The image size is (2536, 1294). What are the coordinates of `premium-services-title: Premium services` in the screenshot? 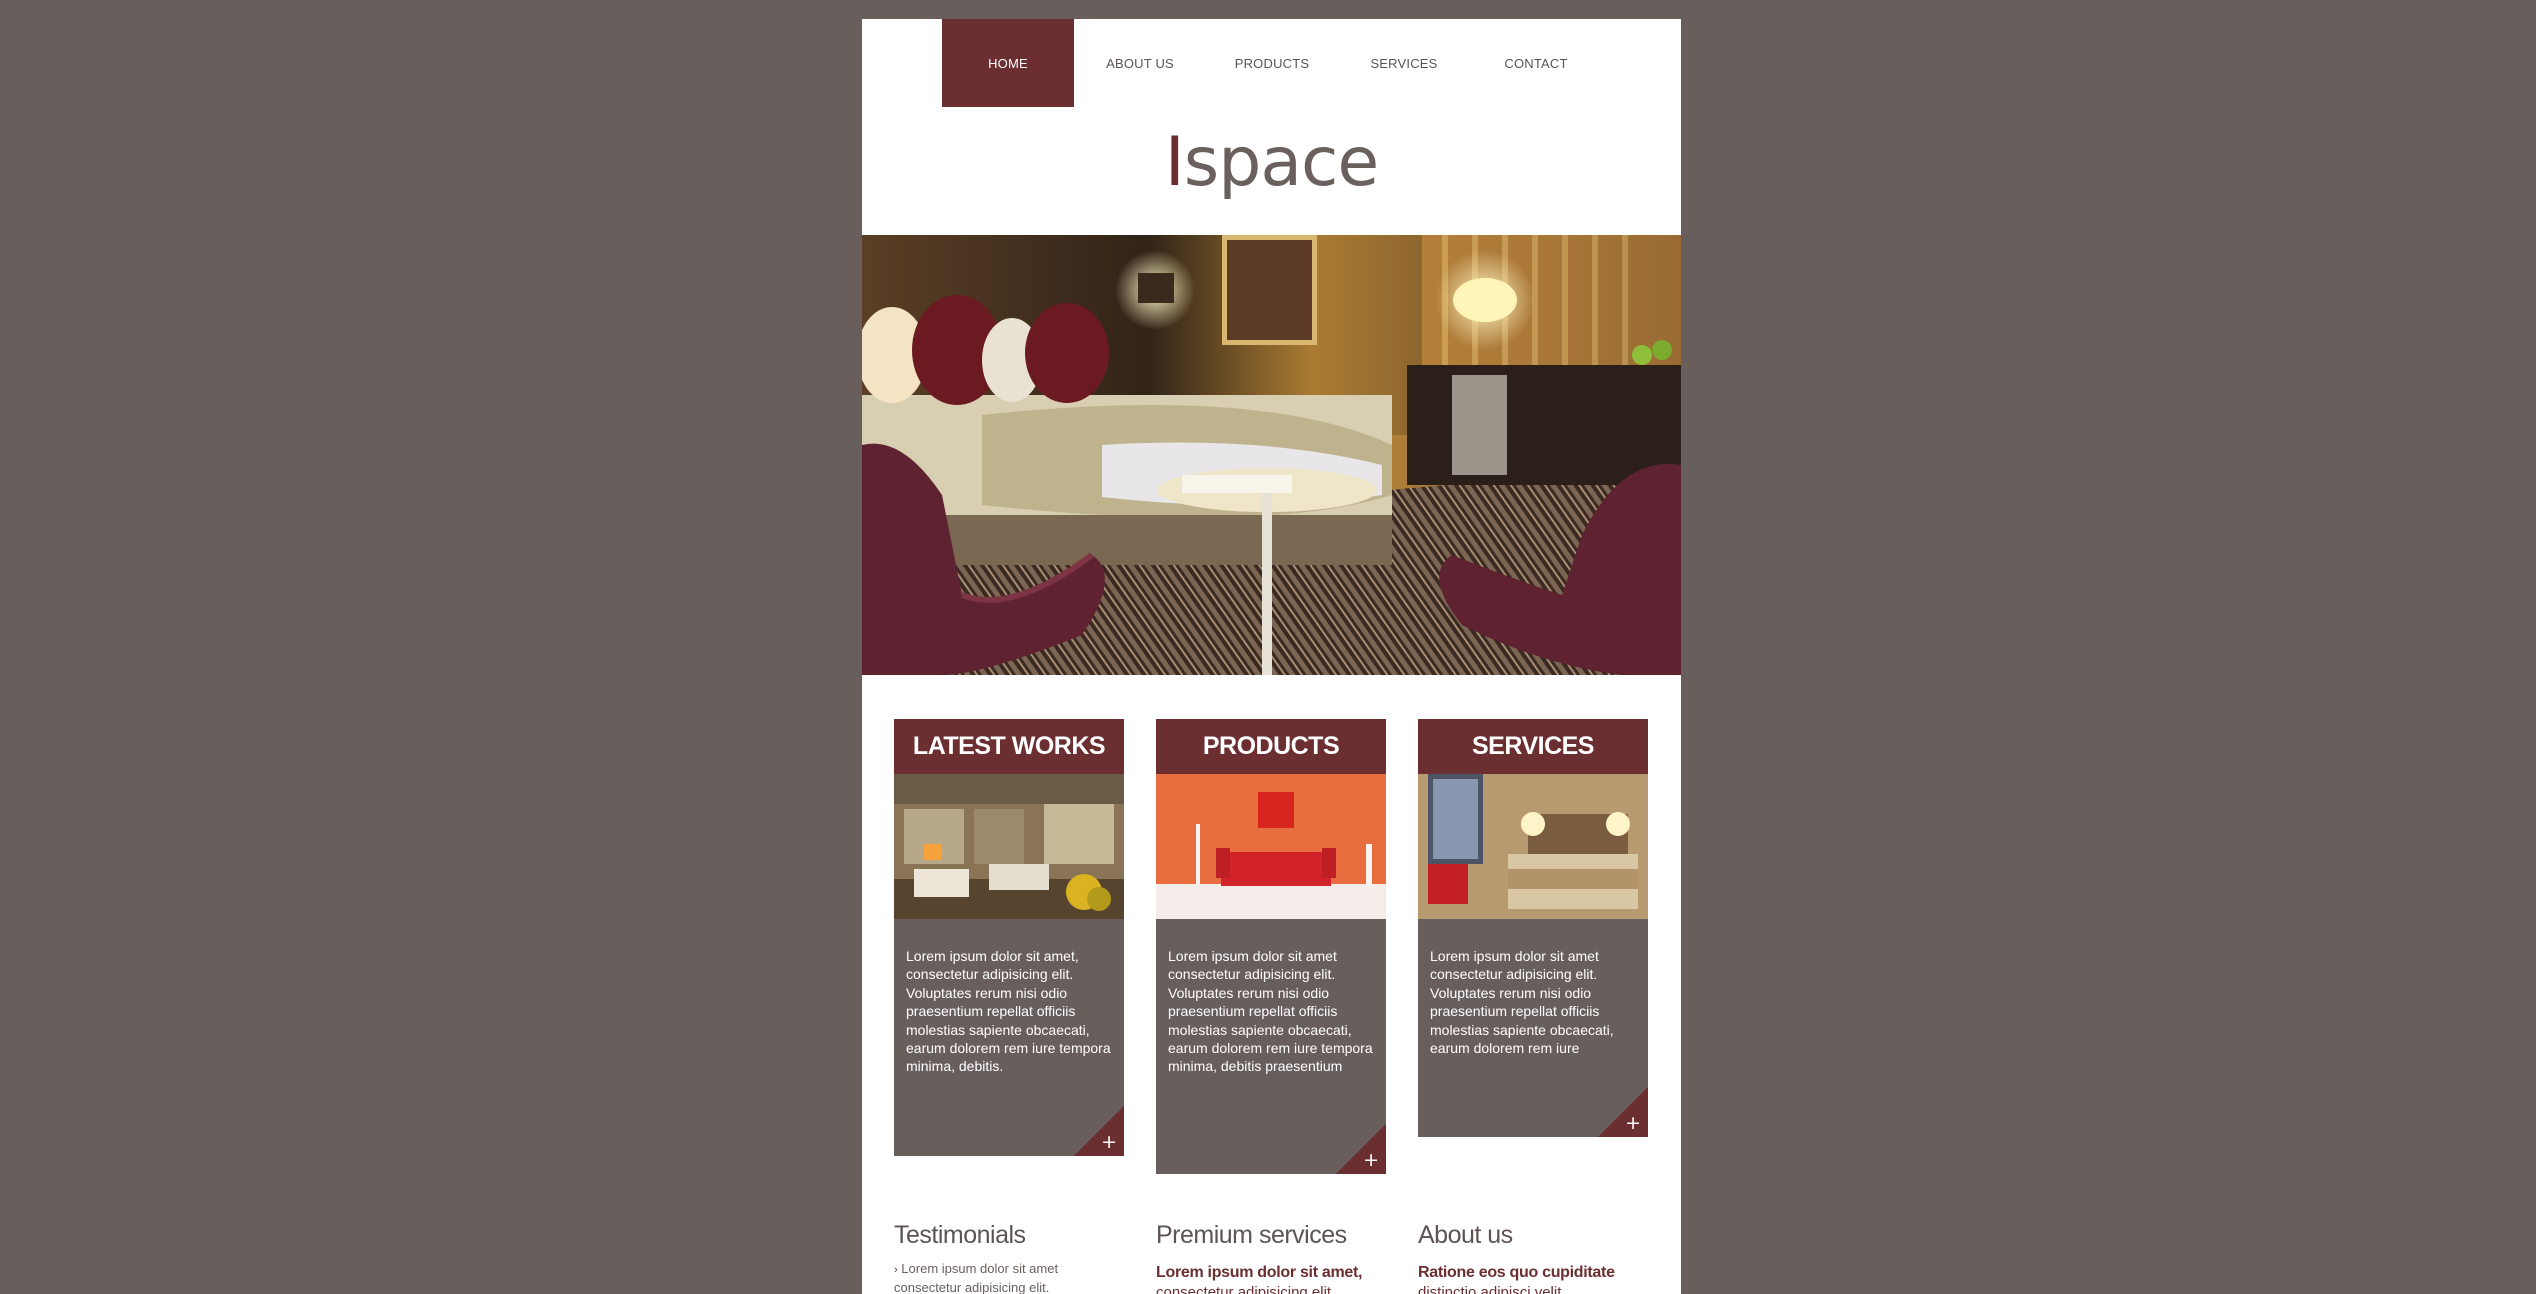 It's located at (1251, 1235).